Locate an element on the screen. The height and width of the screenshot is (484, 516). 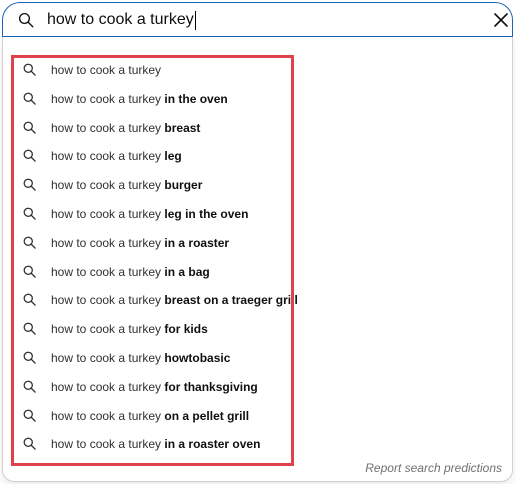
suggestion-completion: leg in the oven is located at coordinates (205, 214).